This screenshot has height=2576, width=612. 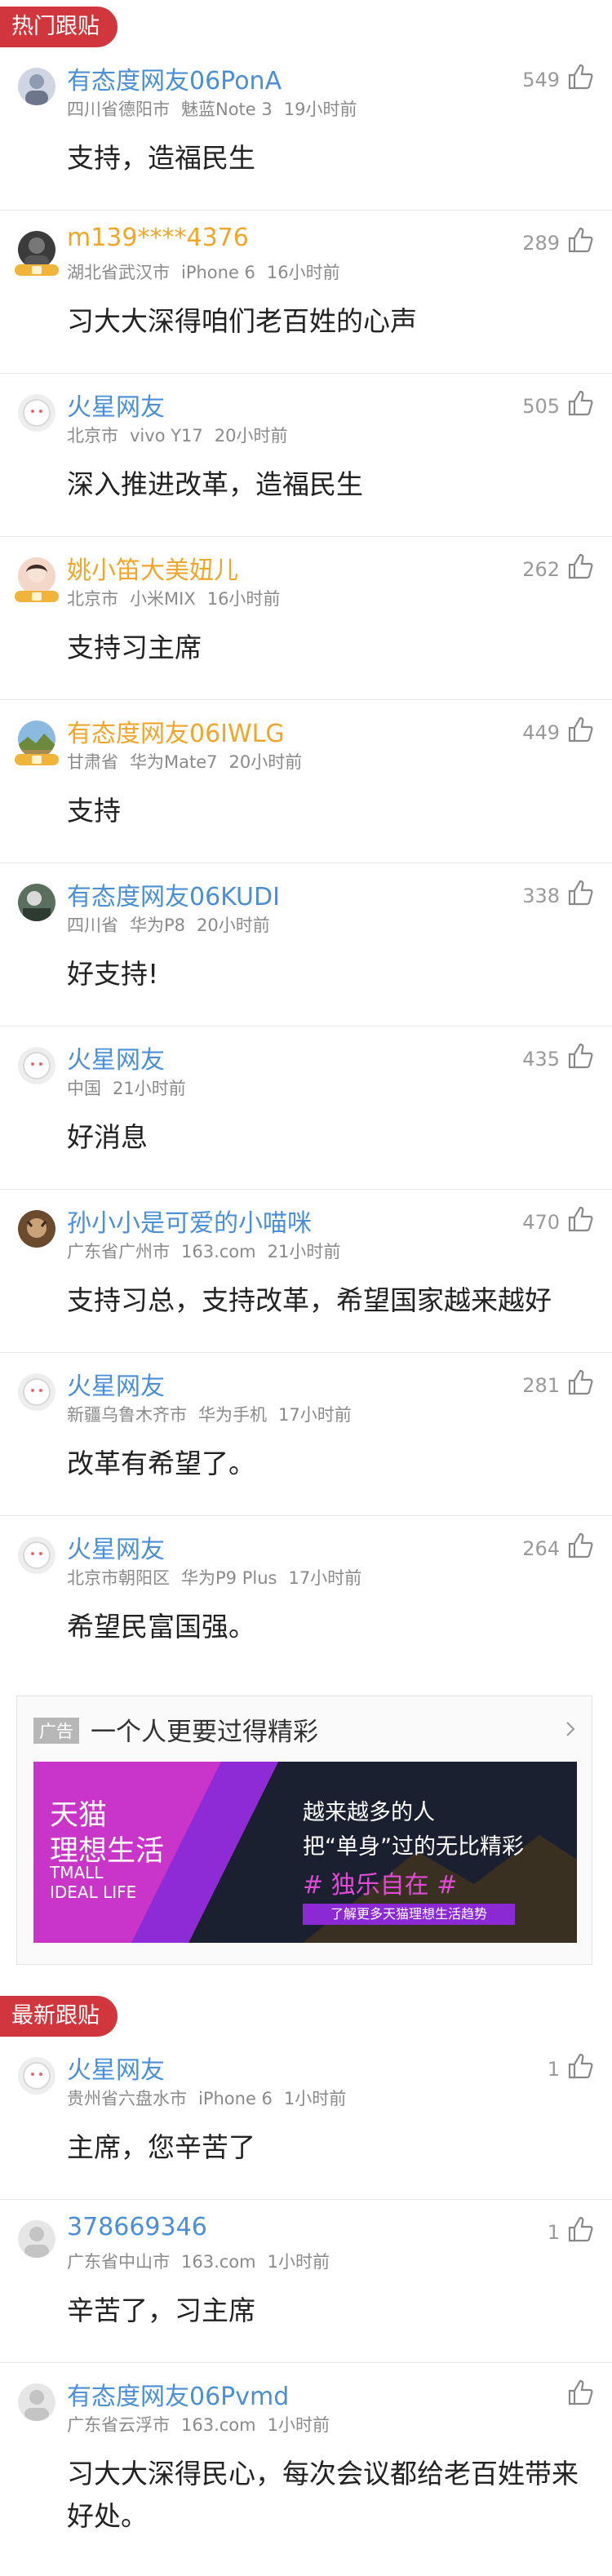 What do you see at coordinates (59, 27) in the screenshot?
I see `hot-comments-label: 热门跟贴` at bounding box center [59, 27].